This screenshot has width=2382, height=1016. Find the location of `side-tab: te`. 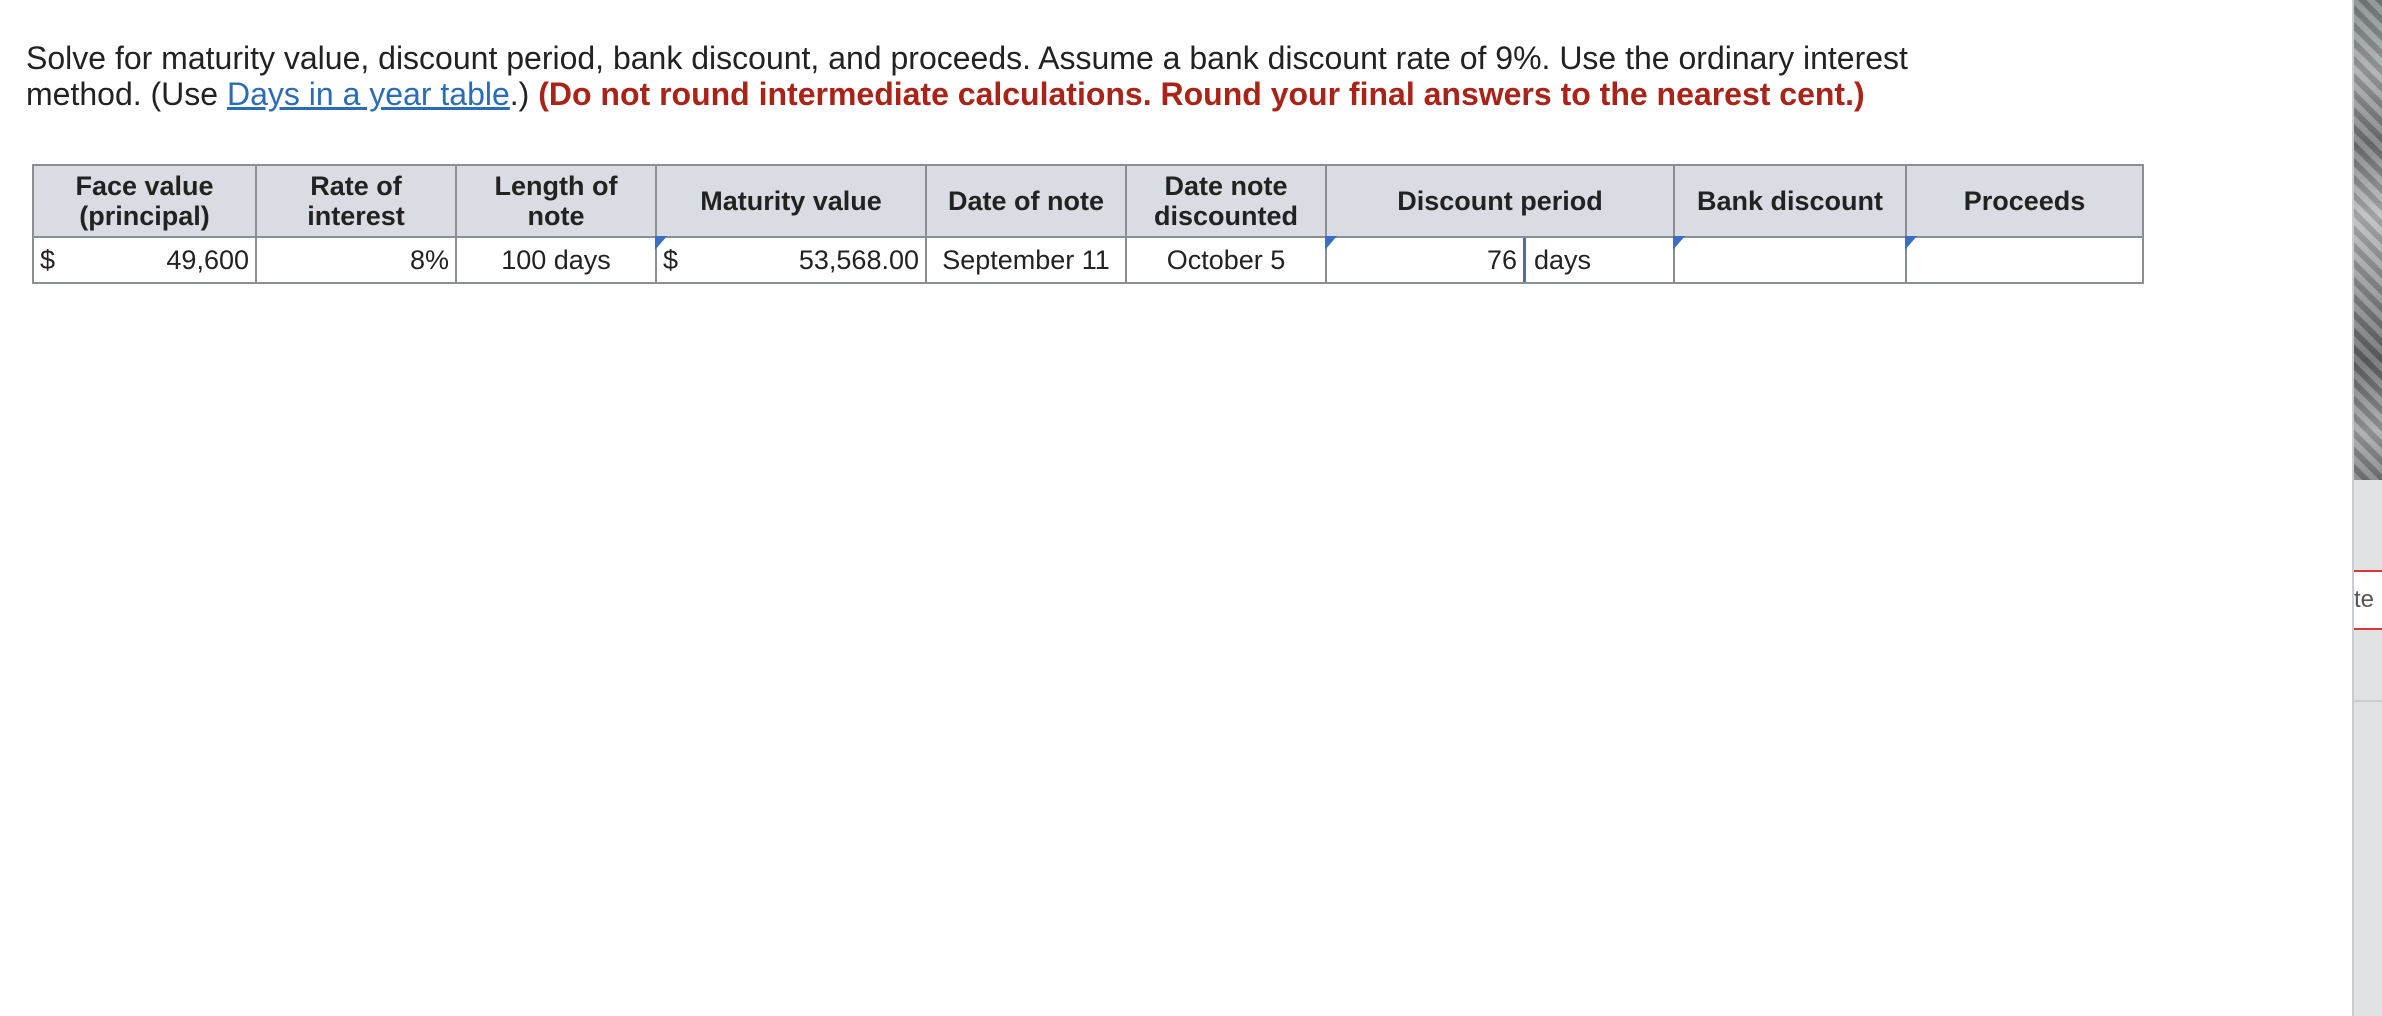

side-tab: te is located at coordinates (2368, 600).